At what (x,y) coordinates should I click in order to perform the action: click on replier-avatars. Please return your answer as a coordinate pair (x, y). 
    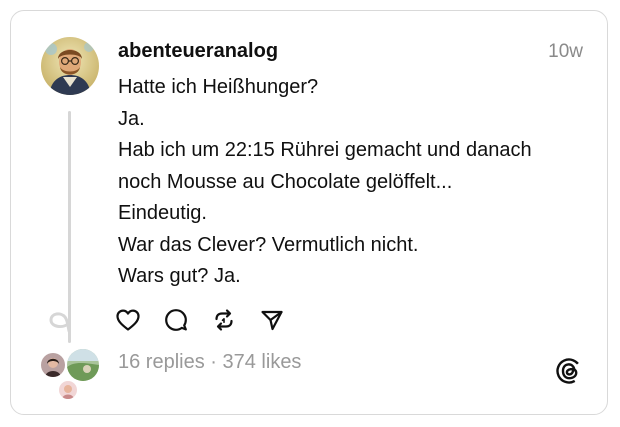
    Looking at the image, I should click on (70, 374).